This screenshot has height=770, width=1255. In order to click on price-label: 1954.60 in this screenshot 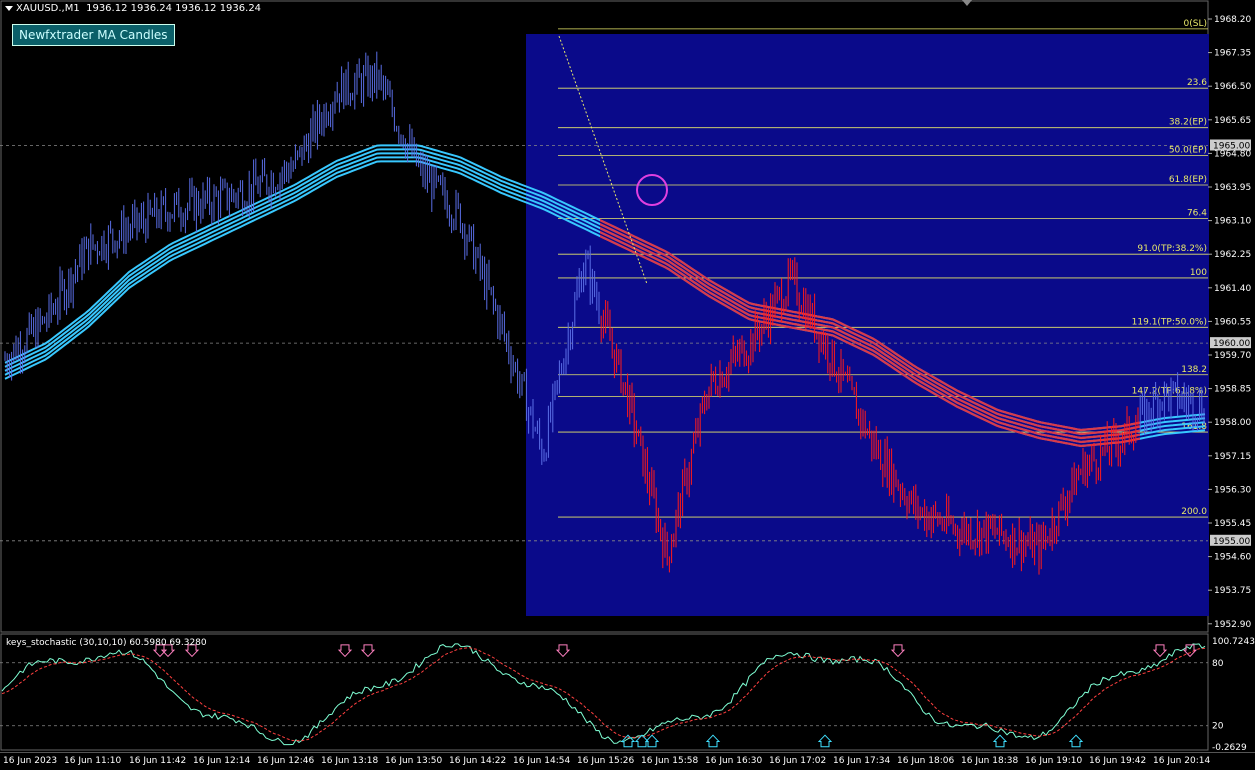, I will do `click(1232, 558)`.